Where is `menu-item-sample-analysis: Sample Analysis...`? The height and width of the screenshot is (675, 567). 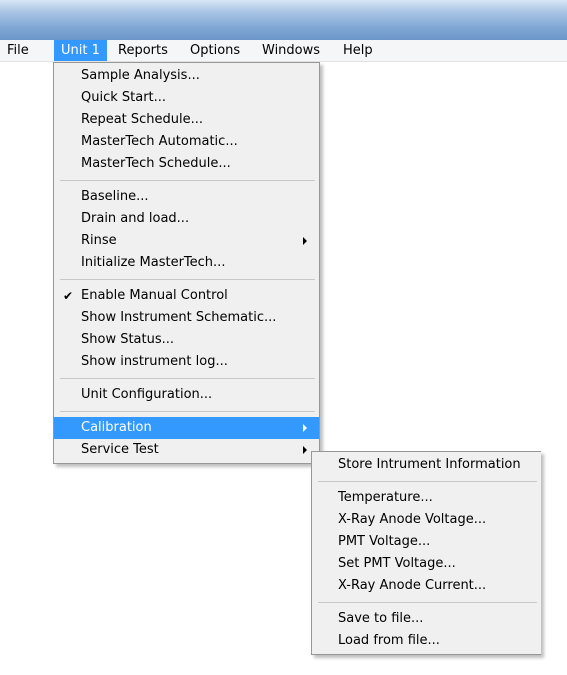
menu-item-sample-analysis: Sample Analysis... is located at coordinates (186, 76).